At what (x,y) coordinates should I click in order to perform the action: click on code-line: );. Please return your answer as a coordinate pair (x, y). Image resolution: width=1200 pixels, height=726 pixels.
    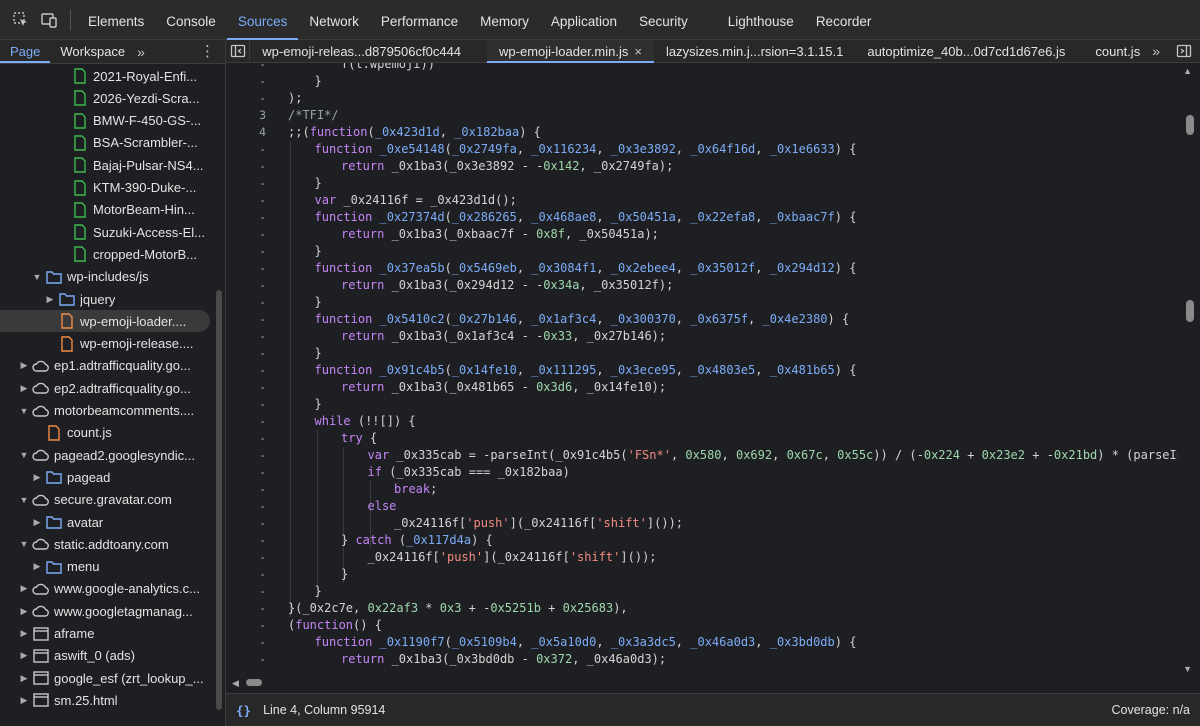
    Looking at the image, I should click on (295, 98).